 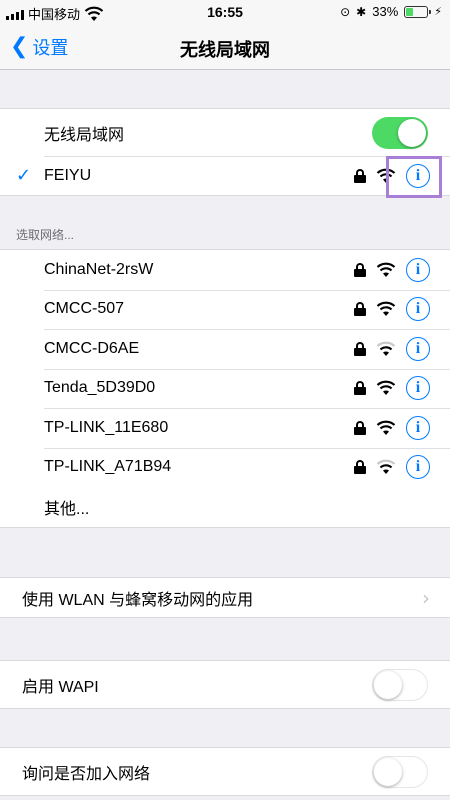 I want to click on network-name: CMCC-D6AE, so click(x=92, y=348).